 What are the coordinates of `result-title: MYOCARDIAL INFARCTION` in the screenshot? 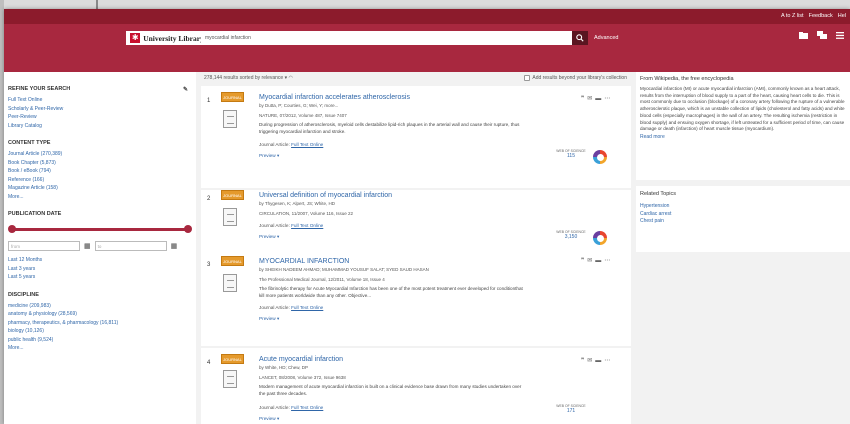 It's located at (304, 261).